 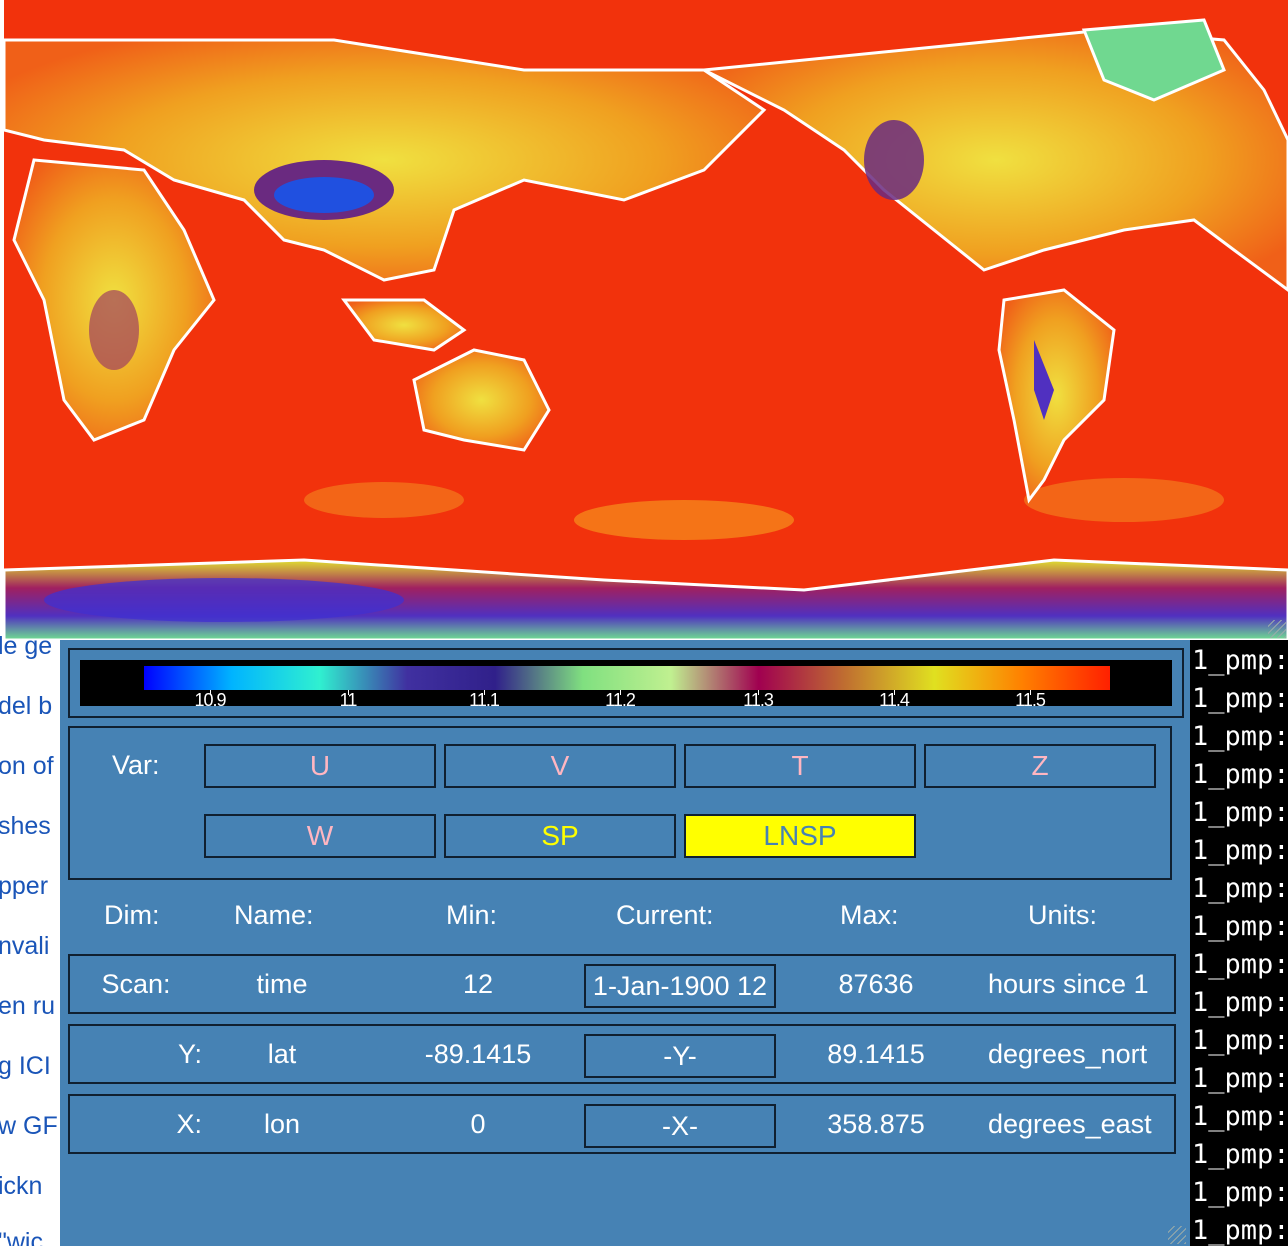 What do you see at coordinates (680, 986) in the screenshot?
I see `dim-current-field: 1-Jan-1900 12` at bounding box center [680, 986].